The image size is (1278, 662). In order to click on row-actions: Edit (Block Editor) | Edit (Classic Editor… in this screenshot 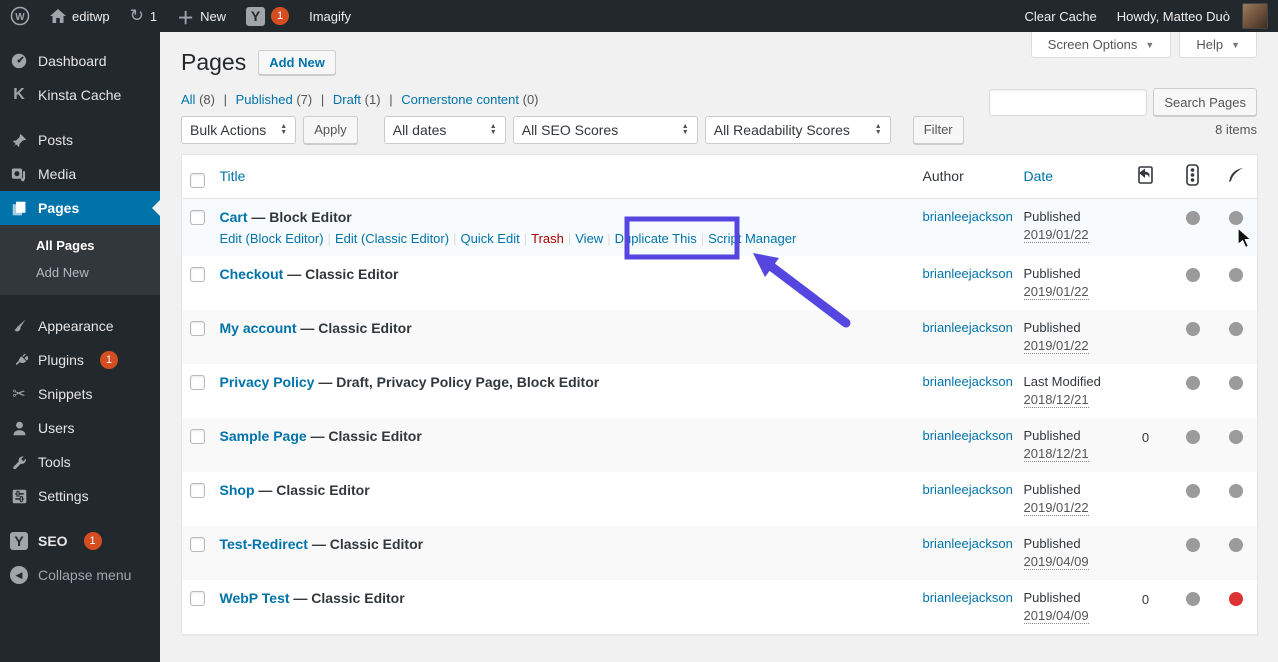, I will do `click(508, 238)`.